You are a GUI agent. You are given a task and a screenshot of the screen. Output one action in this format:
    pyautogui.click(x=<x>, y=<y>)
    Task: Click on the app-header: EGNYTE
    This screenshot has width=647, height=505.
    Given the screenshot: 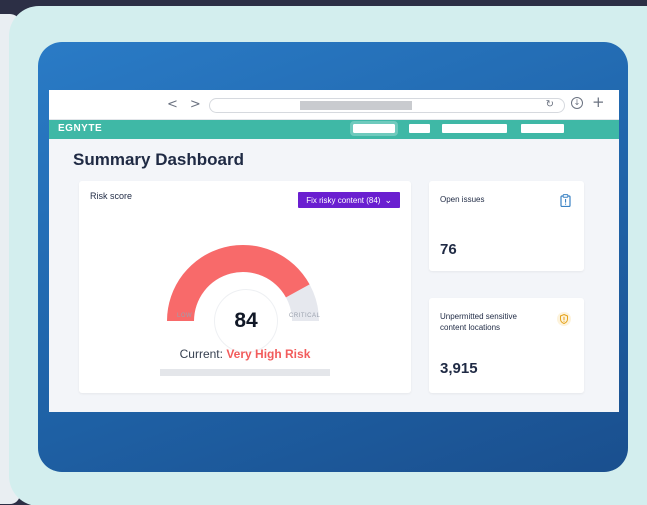 What is the action you would take?
    pyautogui.click(x=334, y=129)
    